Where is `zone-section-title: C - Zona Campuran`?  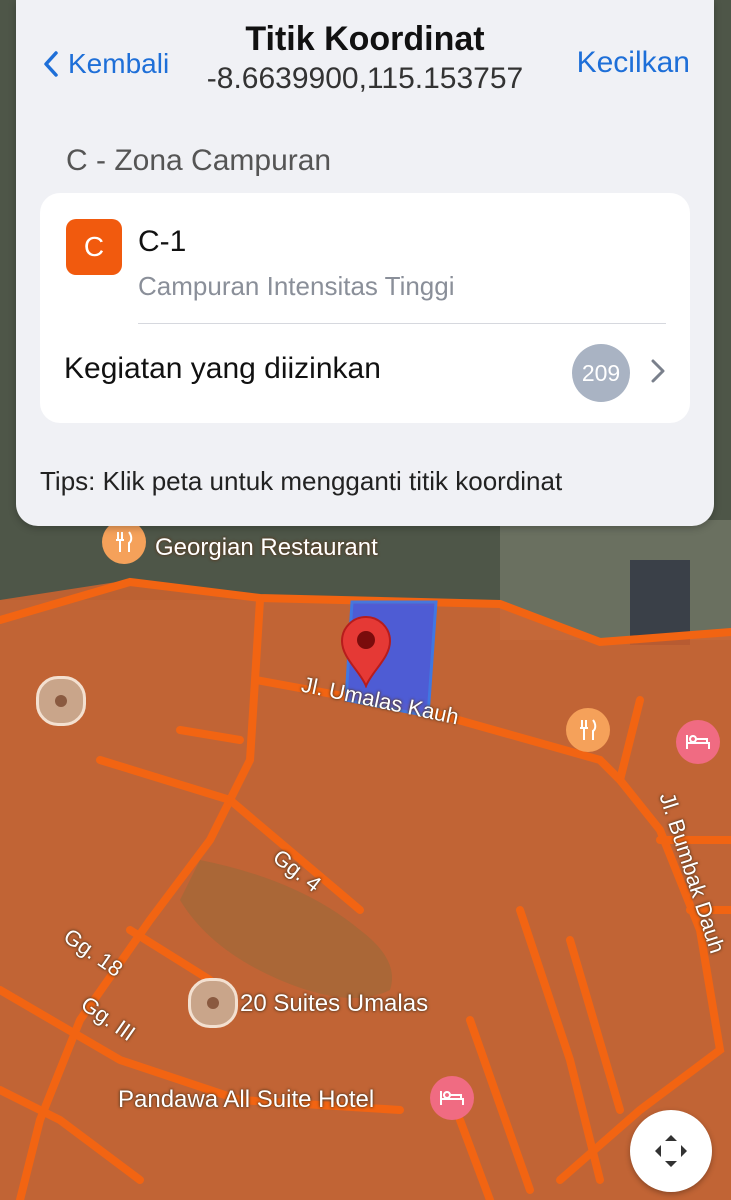 zone-section-title: C - Zona Campuran is located at coordinates (199, 160).